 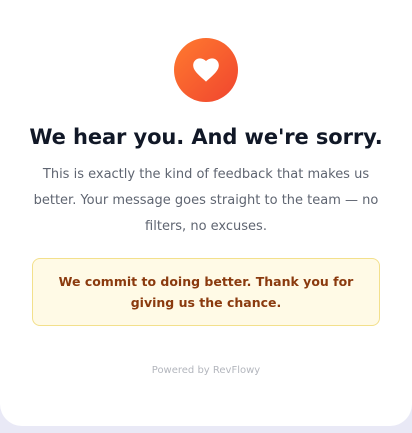 What do you see at coordinates (206, 370) in the screenshot?
I see `powered-by-label: Powered by RevFlowy` at bounding box center [206, 370].